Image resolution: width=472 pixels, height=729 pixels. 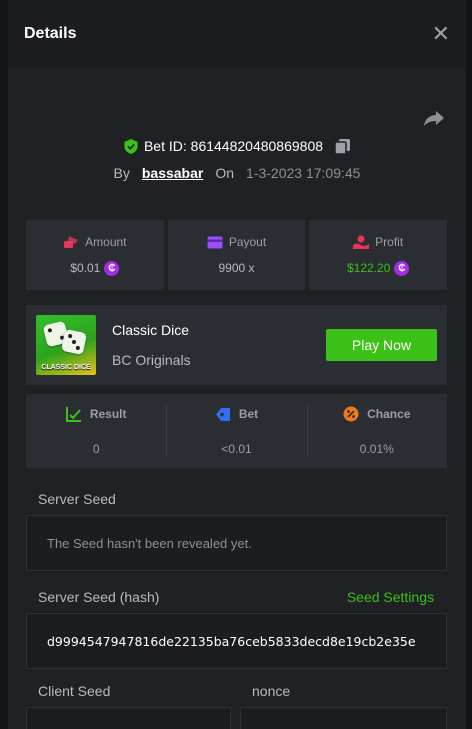 What do you see at coordinates (361, 242) in the screenshot?
I see `profit-icon` at bounding box center [361, 242].